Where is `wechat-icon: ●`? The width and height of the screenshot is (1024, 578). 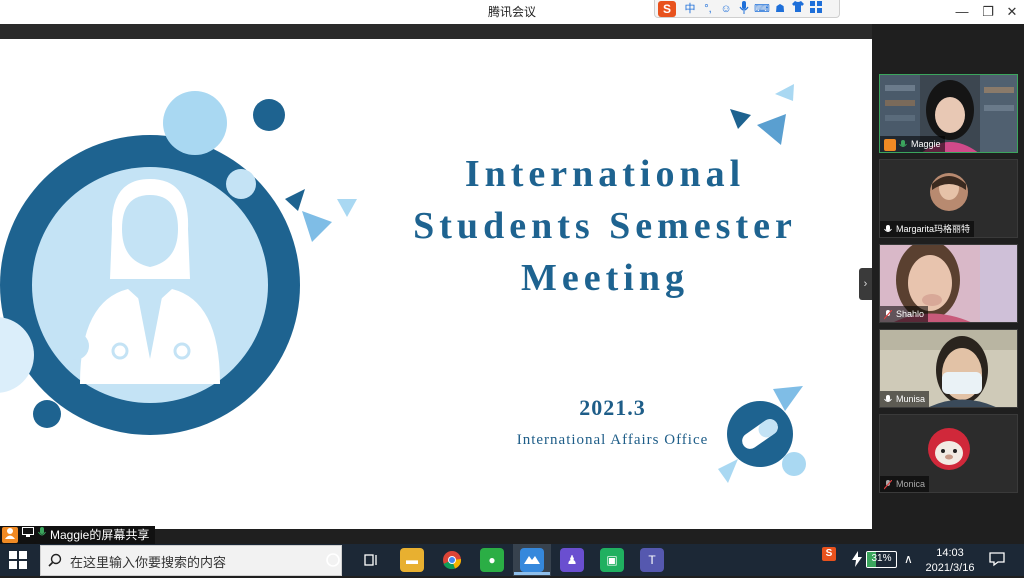 wechat-icon: ● is located at coordinates (492, 560).